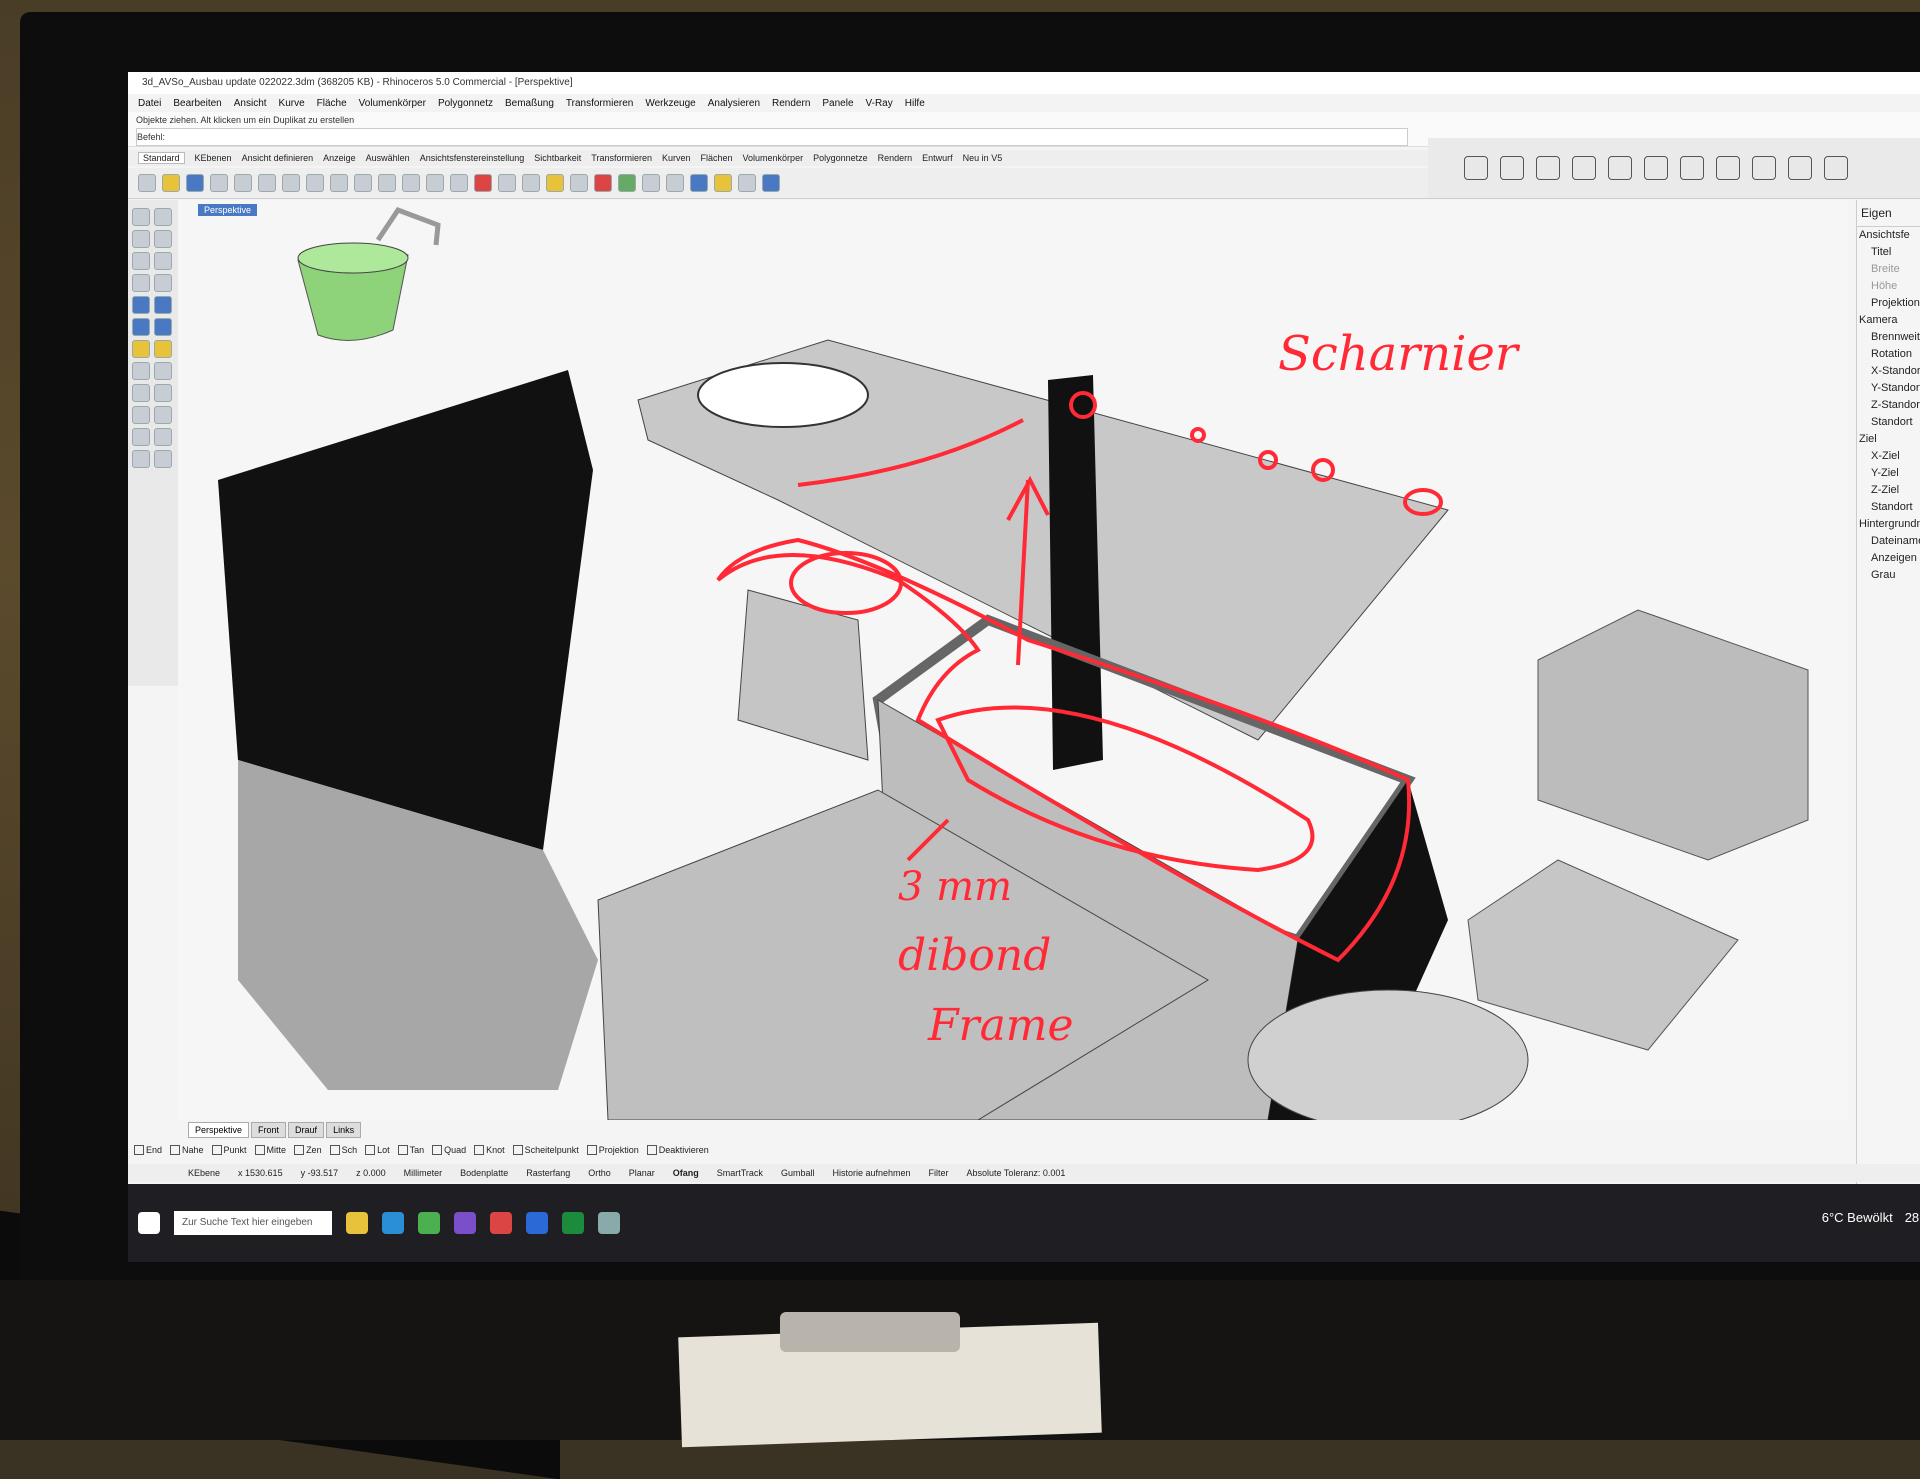 The image size is (1920, 1479). Describe the element at coordinates (1888, 541) in the screenshot. I see `prop-row: Dateiname` at that location.